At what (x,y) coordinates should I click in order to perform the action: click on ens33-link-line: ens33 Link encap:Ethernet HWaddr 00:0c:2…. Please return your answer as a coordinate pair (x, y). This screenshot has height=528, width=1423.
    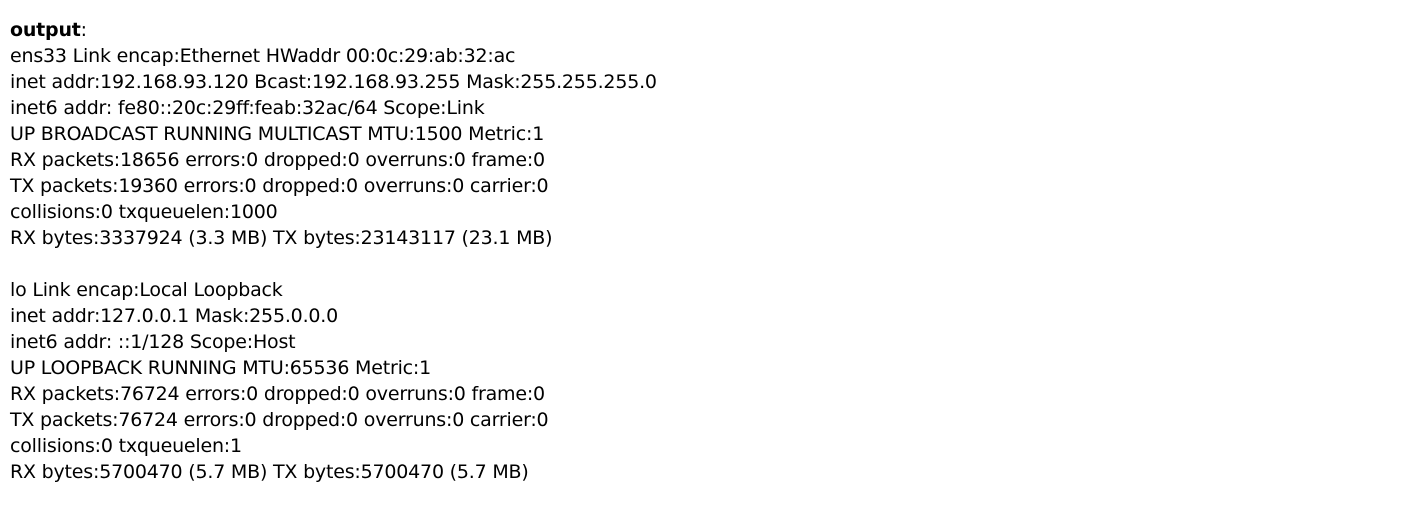
    Looking at the image, I should click on (263, 56).